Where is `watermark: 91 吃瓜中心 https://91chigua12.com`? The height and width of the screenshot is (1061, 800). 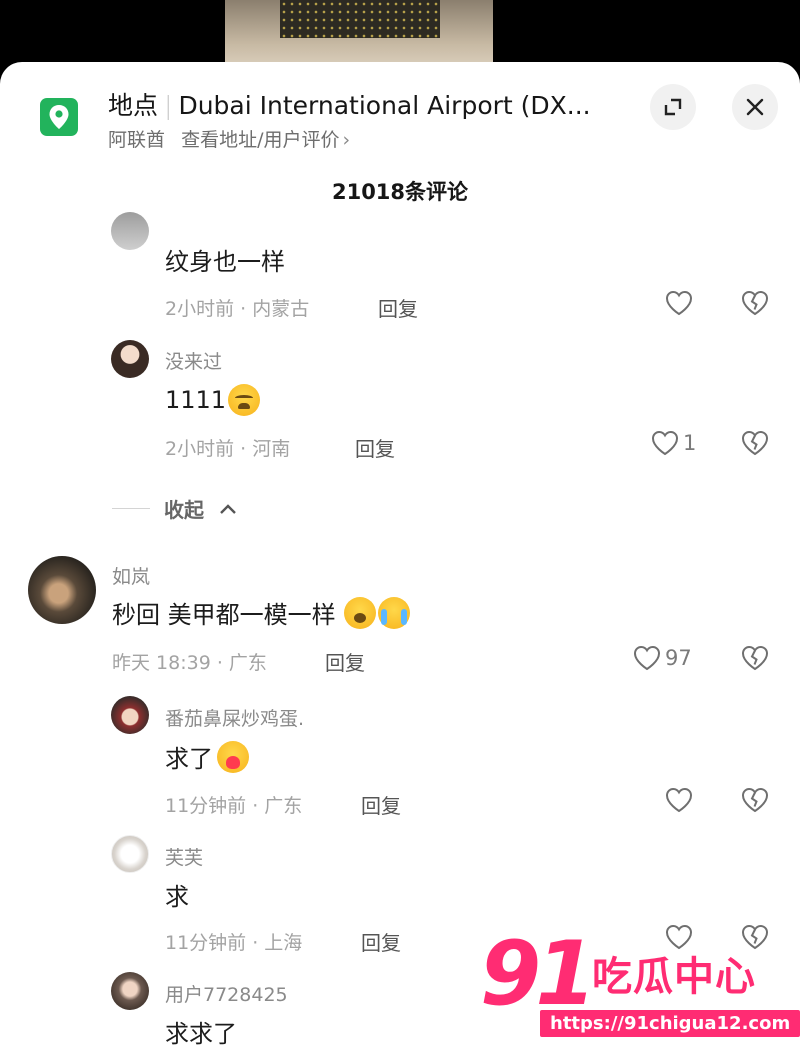 watermark: 91 吃瓜中心 https://91chigua12.com is located at coordinates (640, 983).